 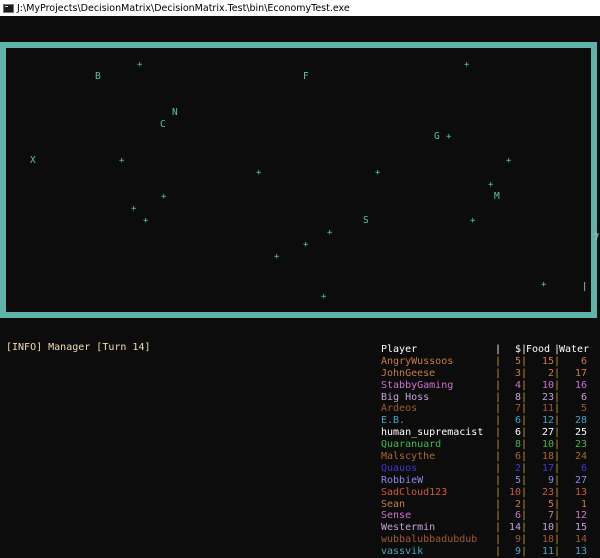 I want to click on table-row: Westermin | 14 | 10 | 15, so click(x=484, y=528).